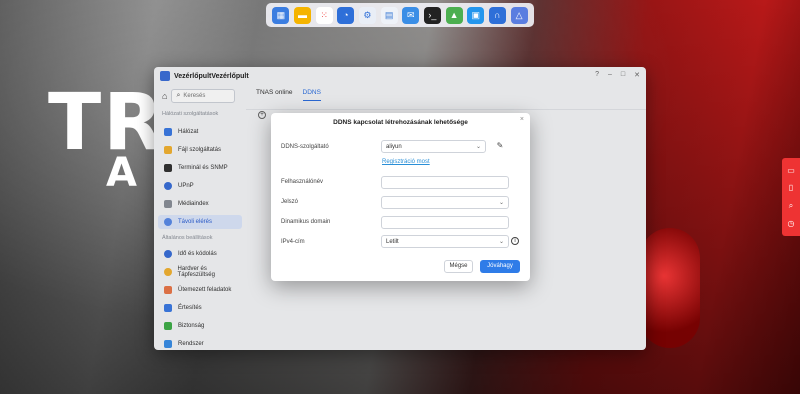 This screenshot has width=800, height=394. I want to click on wallpaper-decoration, so click(670, 288).